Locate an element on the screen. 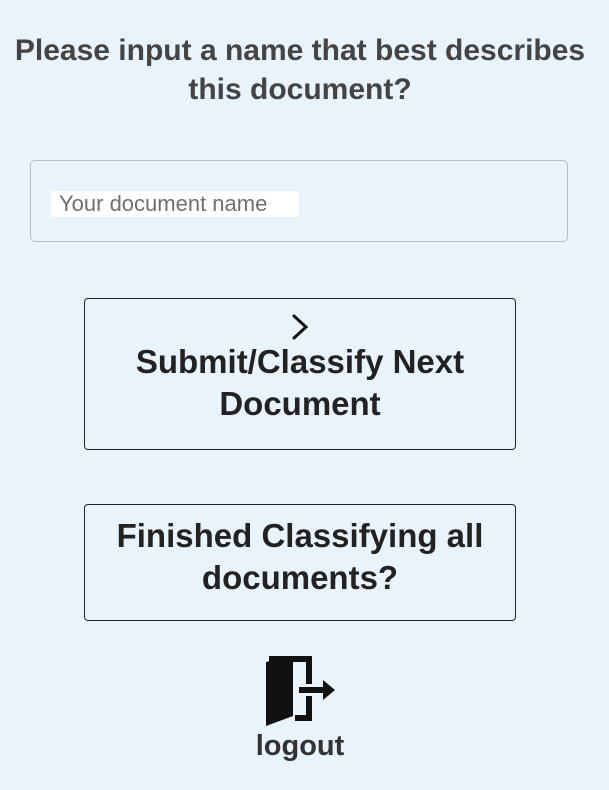 The image size is (609, 790). door-exit-icon is located at coordinates (300, 691).